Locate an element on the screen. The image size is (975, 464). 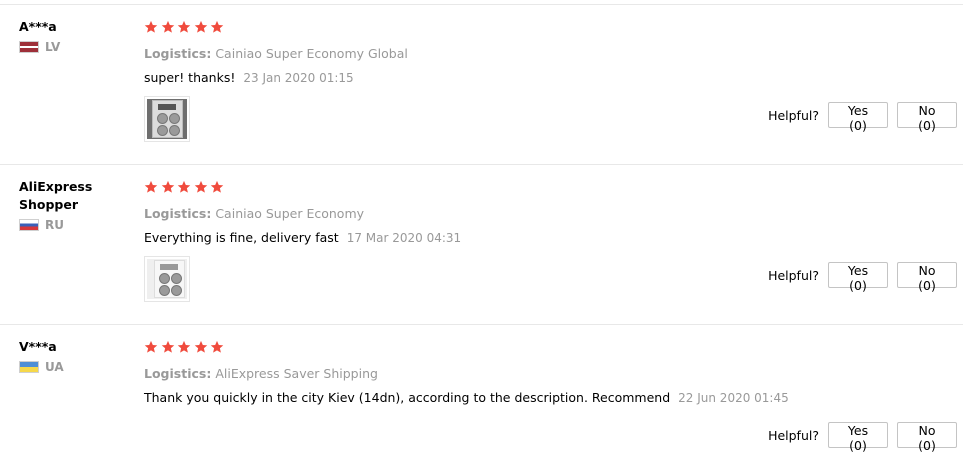
review-text-row: super! thanks! 23 Jan 2020 01:15 is located at coordinates (552, 77).